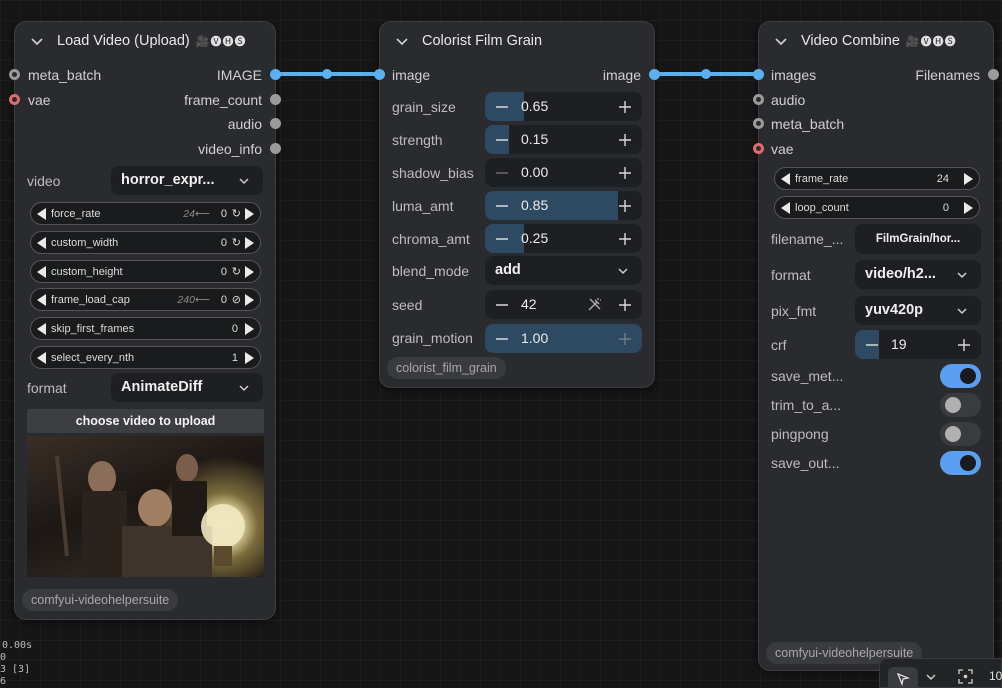 The image size is (1002, 688). Describe the element at coordinates (244, 124) in the screenshot. I see `output-label: audio` at that location.